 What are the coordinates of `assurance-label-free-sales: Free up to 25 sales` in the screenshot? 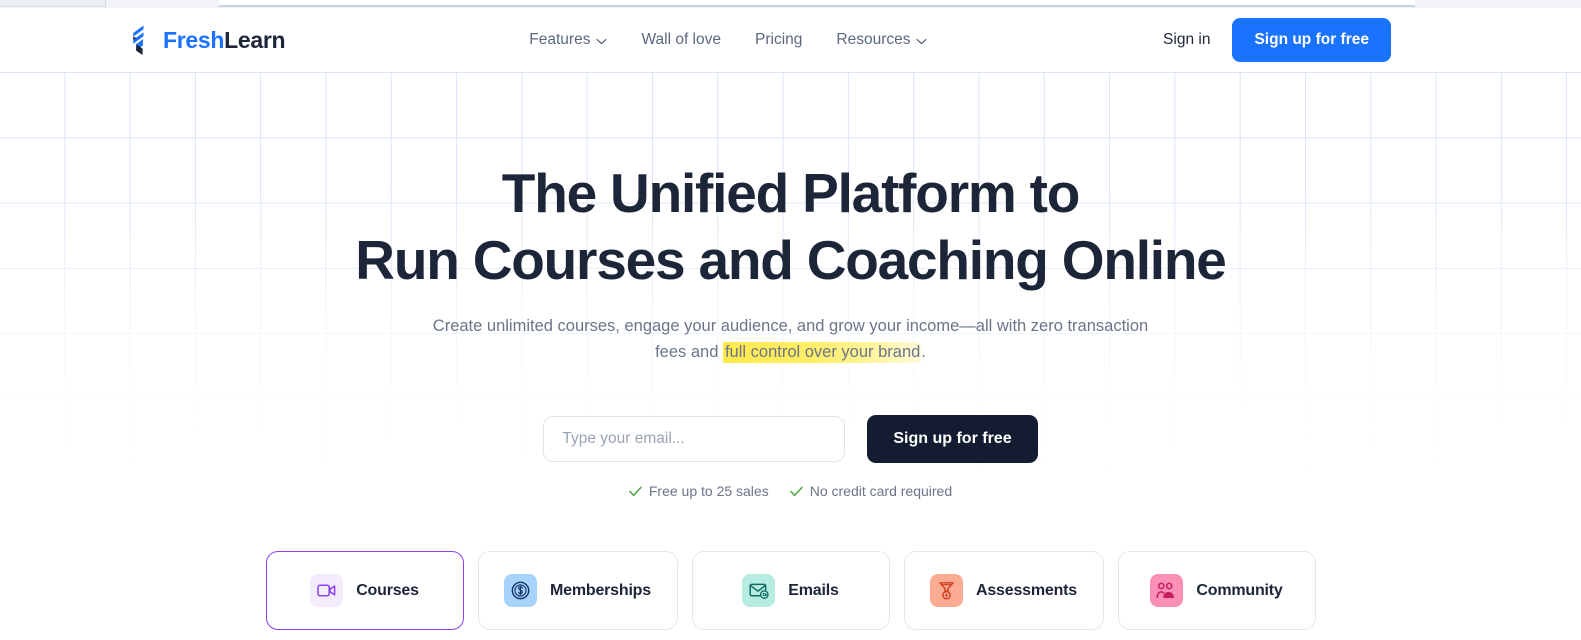 It's located at (708, 491).